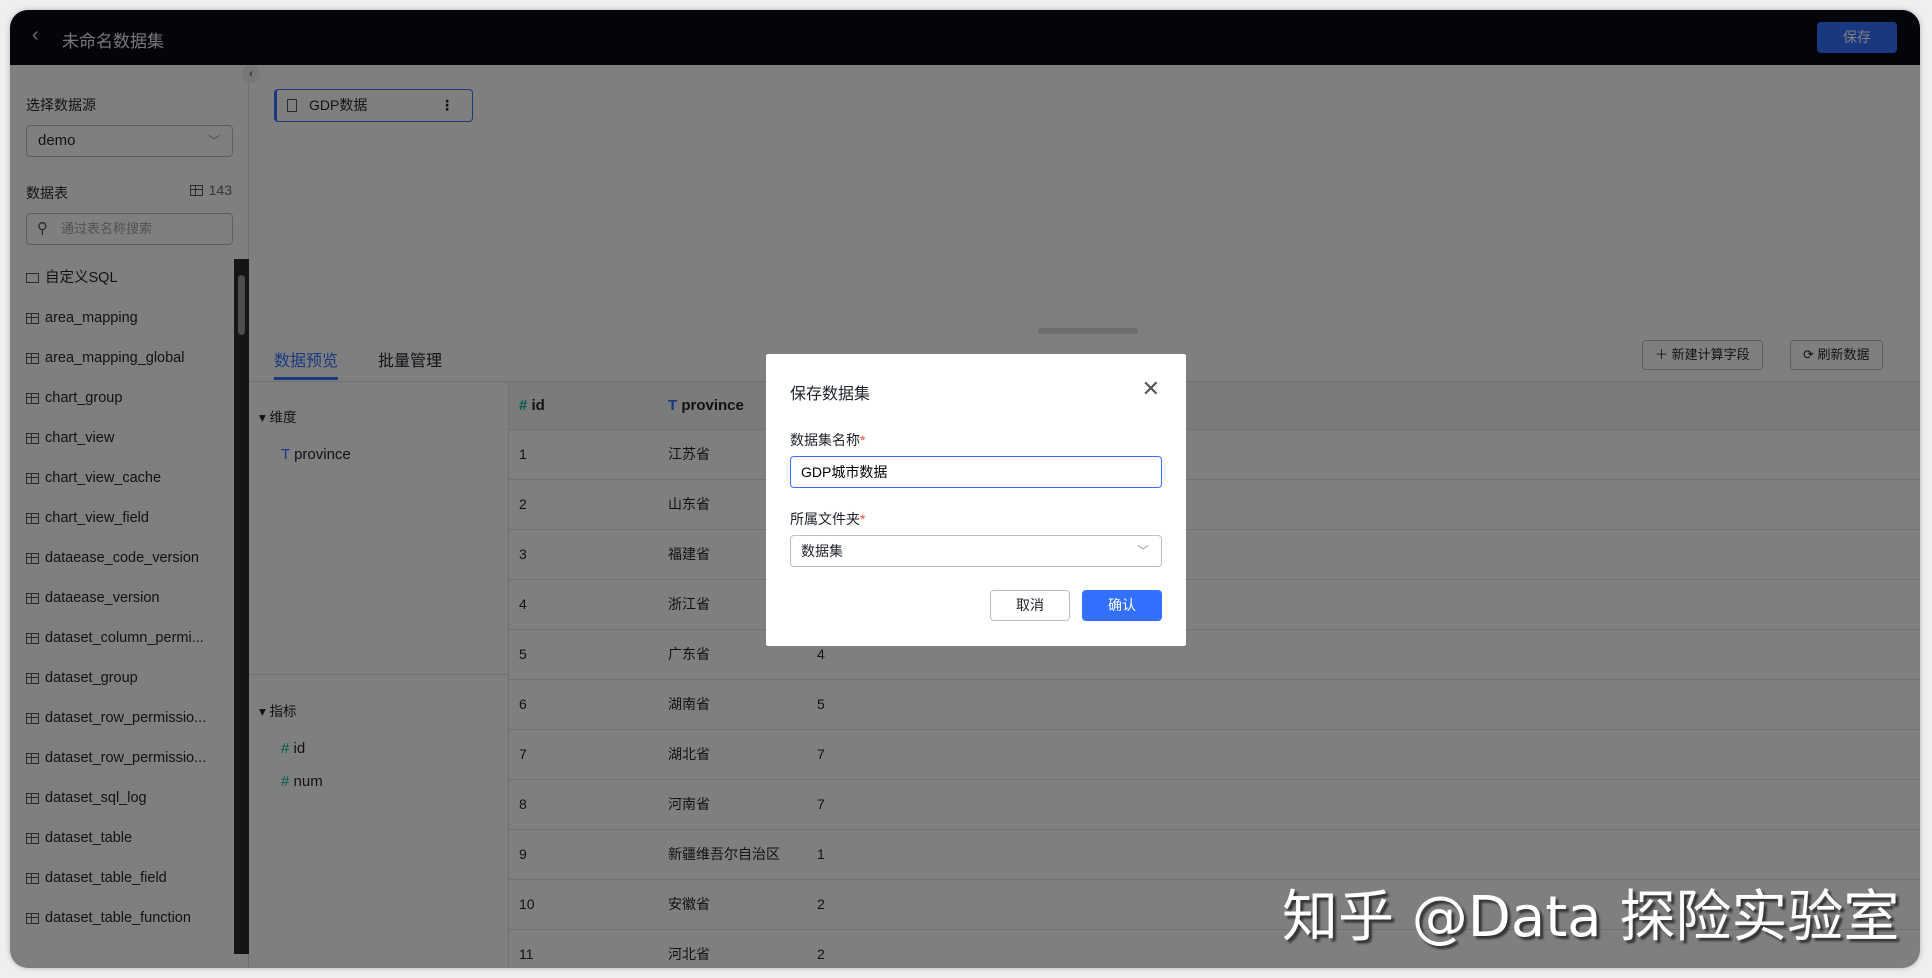  What do you see at coordinates (976, 500) in the screenshot?
I see `save-dataset-dialog: 保存数据集 ✕ 数据集名称* 所属文件夹* 数据集﹀ 取消 确认` at bounding box center [976, 500].